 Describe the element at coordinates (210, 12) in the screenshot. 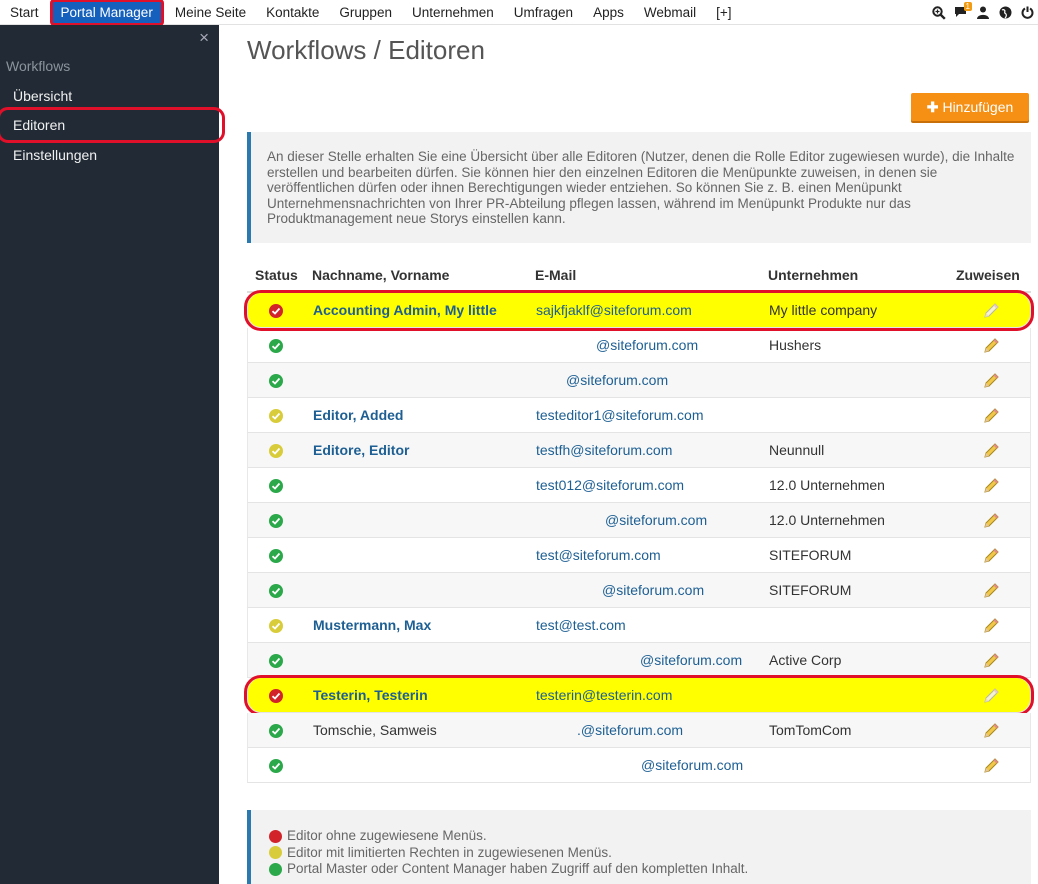

I see `nav-item-meine-seite: Meine Seite` at that location.